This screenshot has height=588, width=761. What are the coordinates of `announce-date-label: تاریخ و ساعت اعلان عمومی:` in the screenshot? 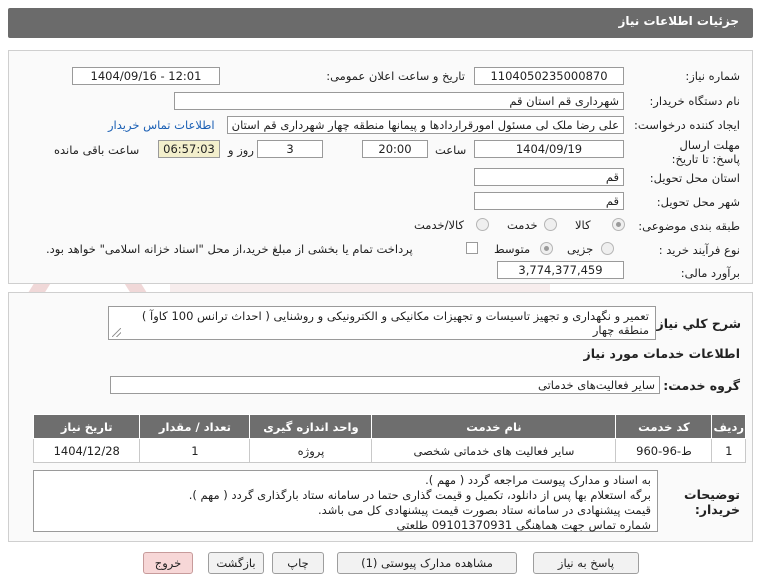 It's located at (395, 76).